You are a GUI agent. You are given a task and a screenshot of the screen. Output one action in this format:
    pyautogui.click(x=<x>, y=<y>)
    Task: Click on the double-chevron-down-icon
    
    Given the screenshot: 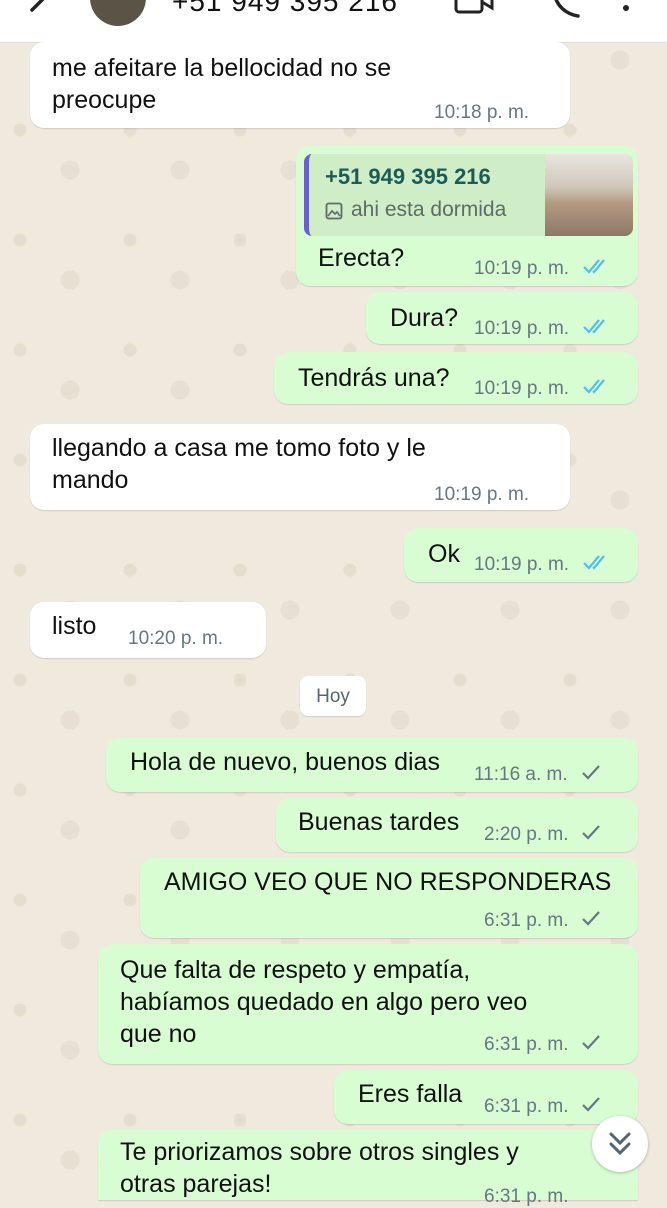 What is the action you would take?
    pyautogui.click(x=620, y=1144)
    